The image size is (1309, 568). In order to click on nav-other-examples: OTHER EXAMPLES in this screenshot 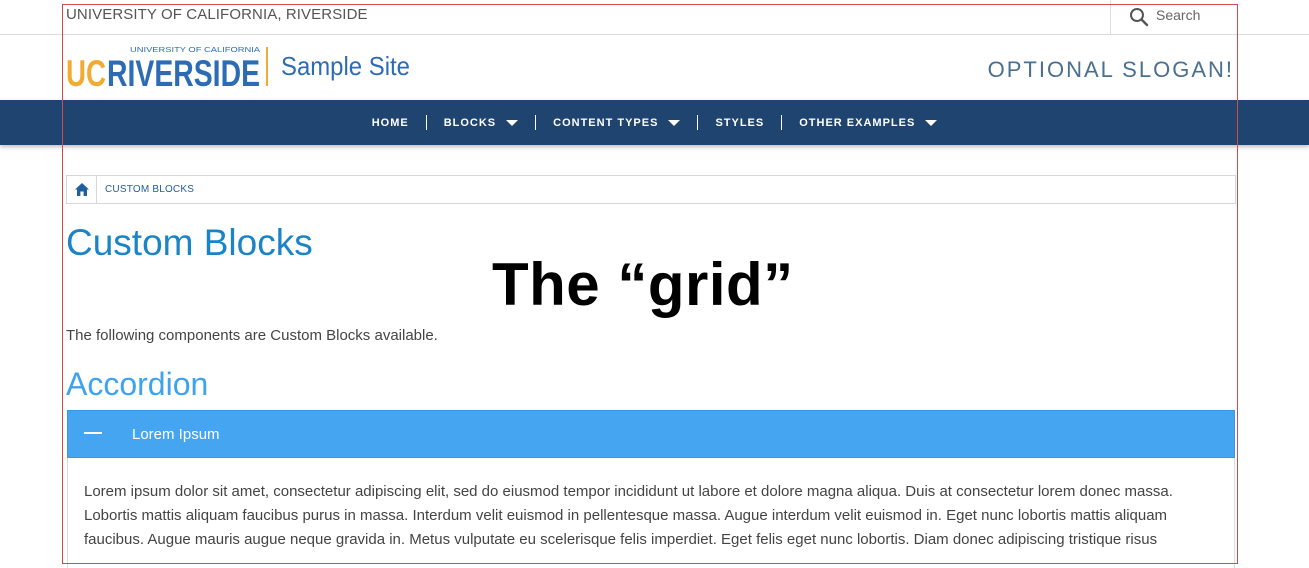, I will do `click(868, 123)`.